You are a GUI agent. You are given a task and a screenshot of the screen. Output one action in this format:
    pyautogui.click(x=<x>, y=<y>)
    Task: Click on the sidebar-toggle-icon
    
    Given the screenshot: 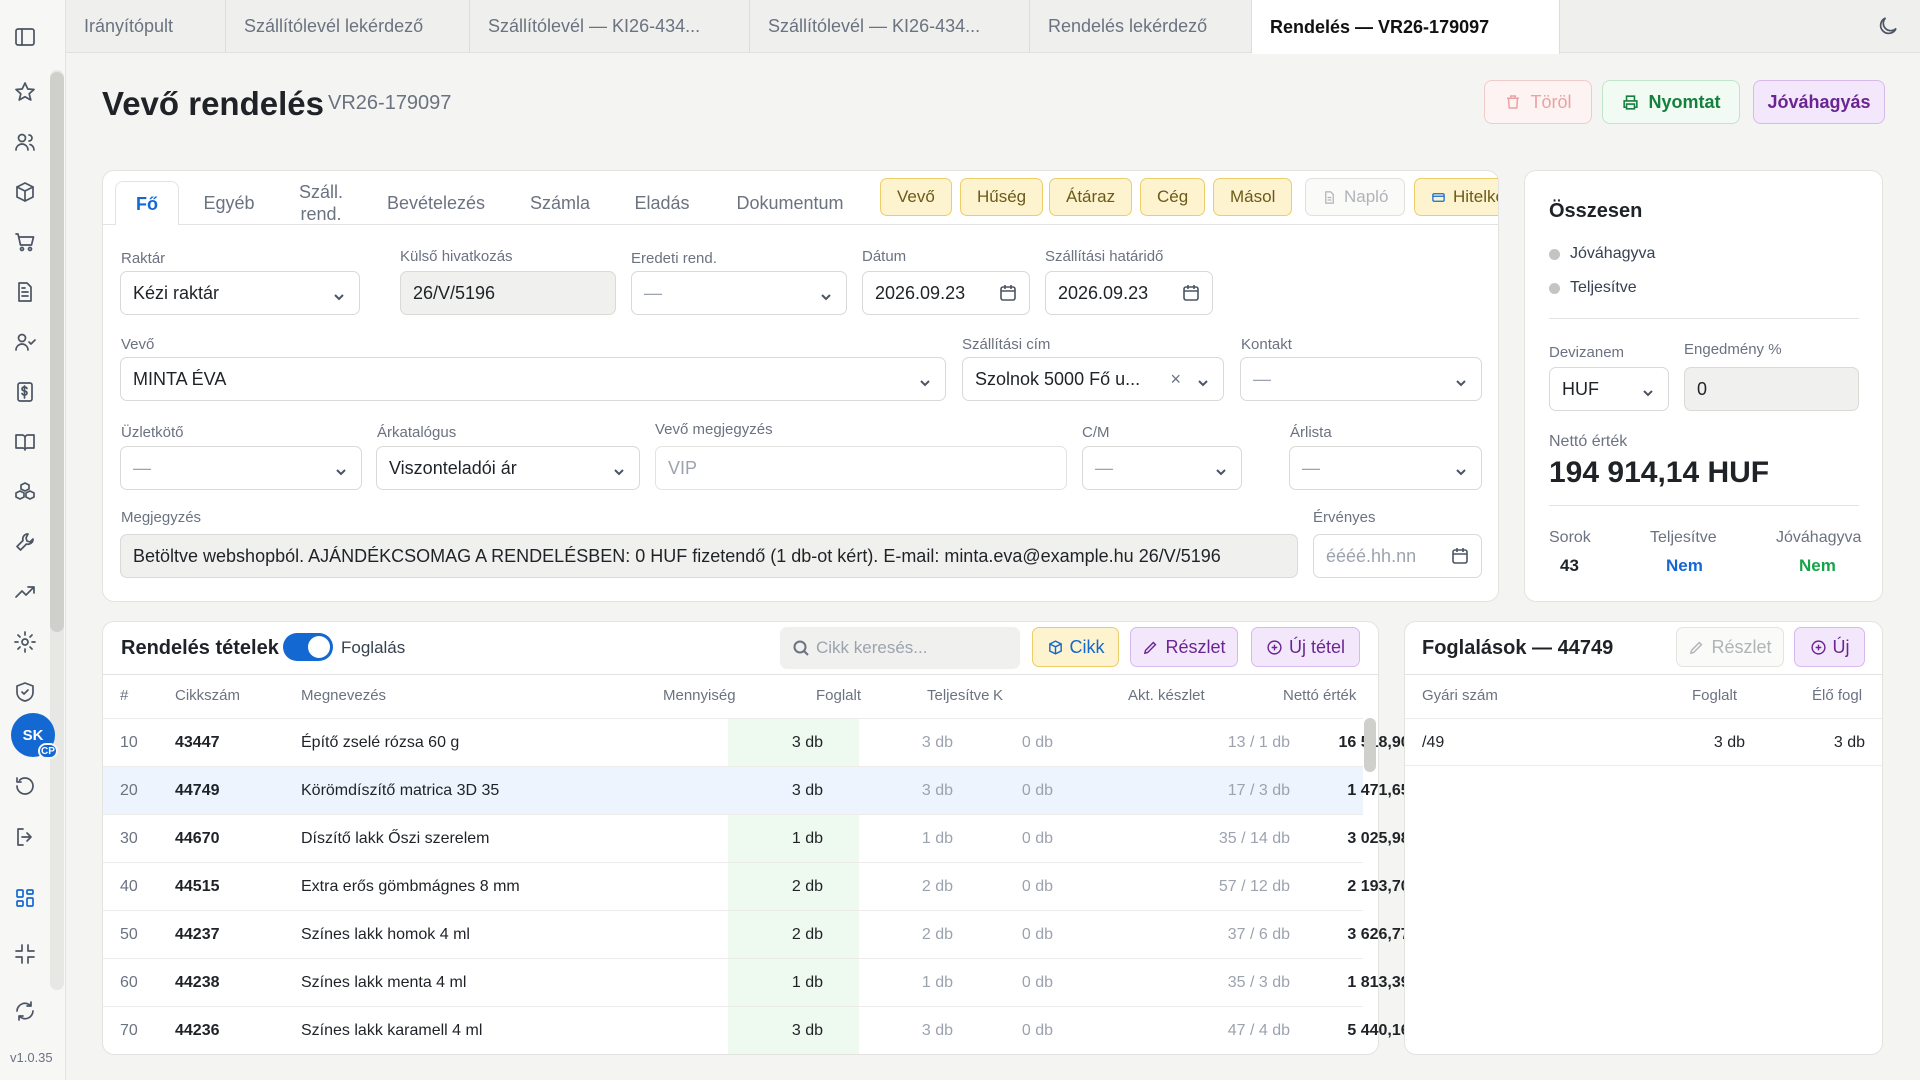 What is the action you would take?
    pyautogui.click(x=25, y=37)
    